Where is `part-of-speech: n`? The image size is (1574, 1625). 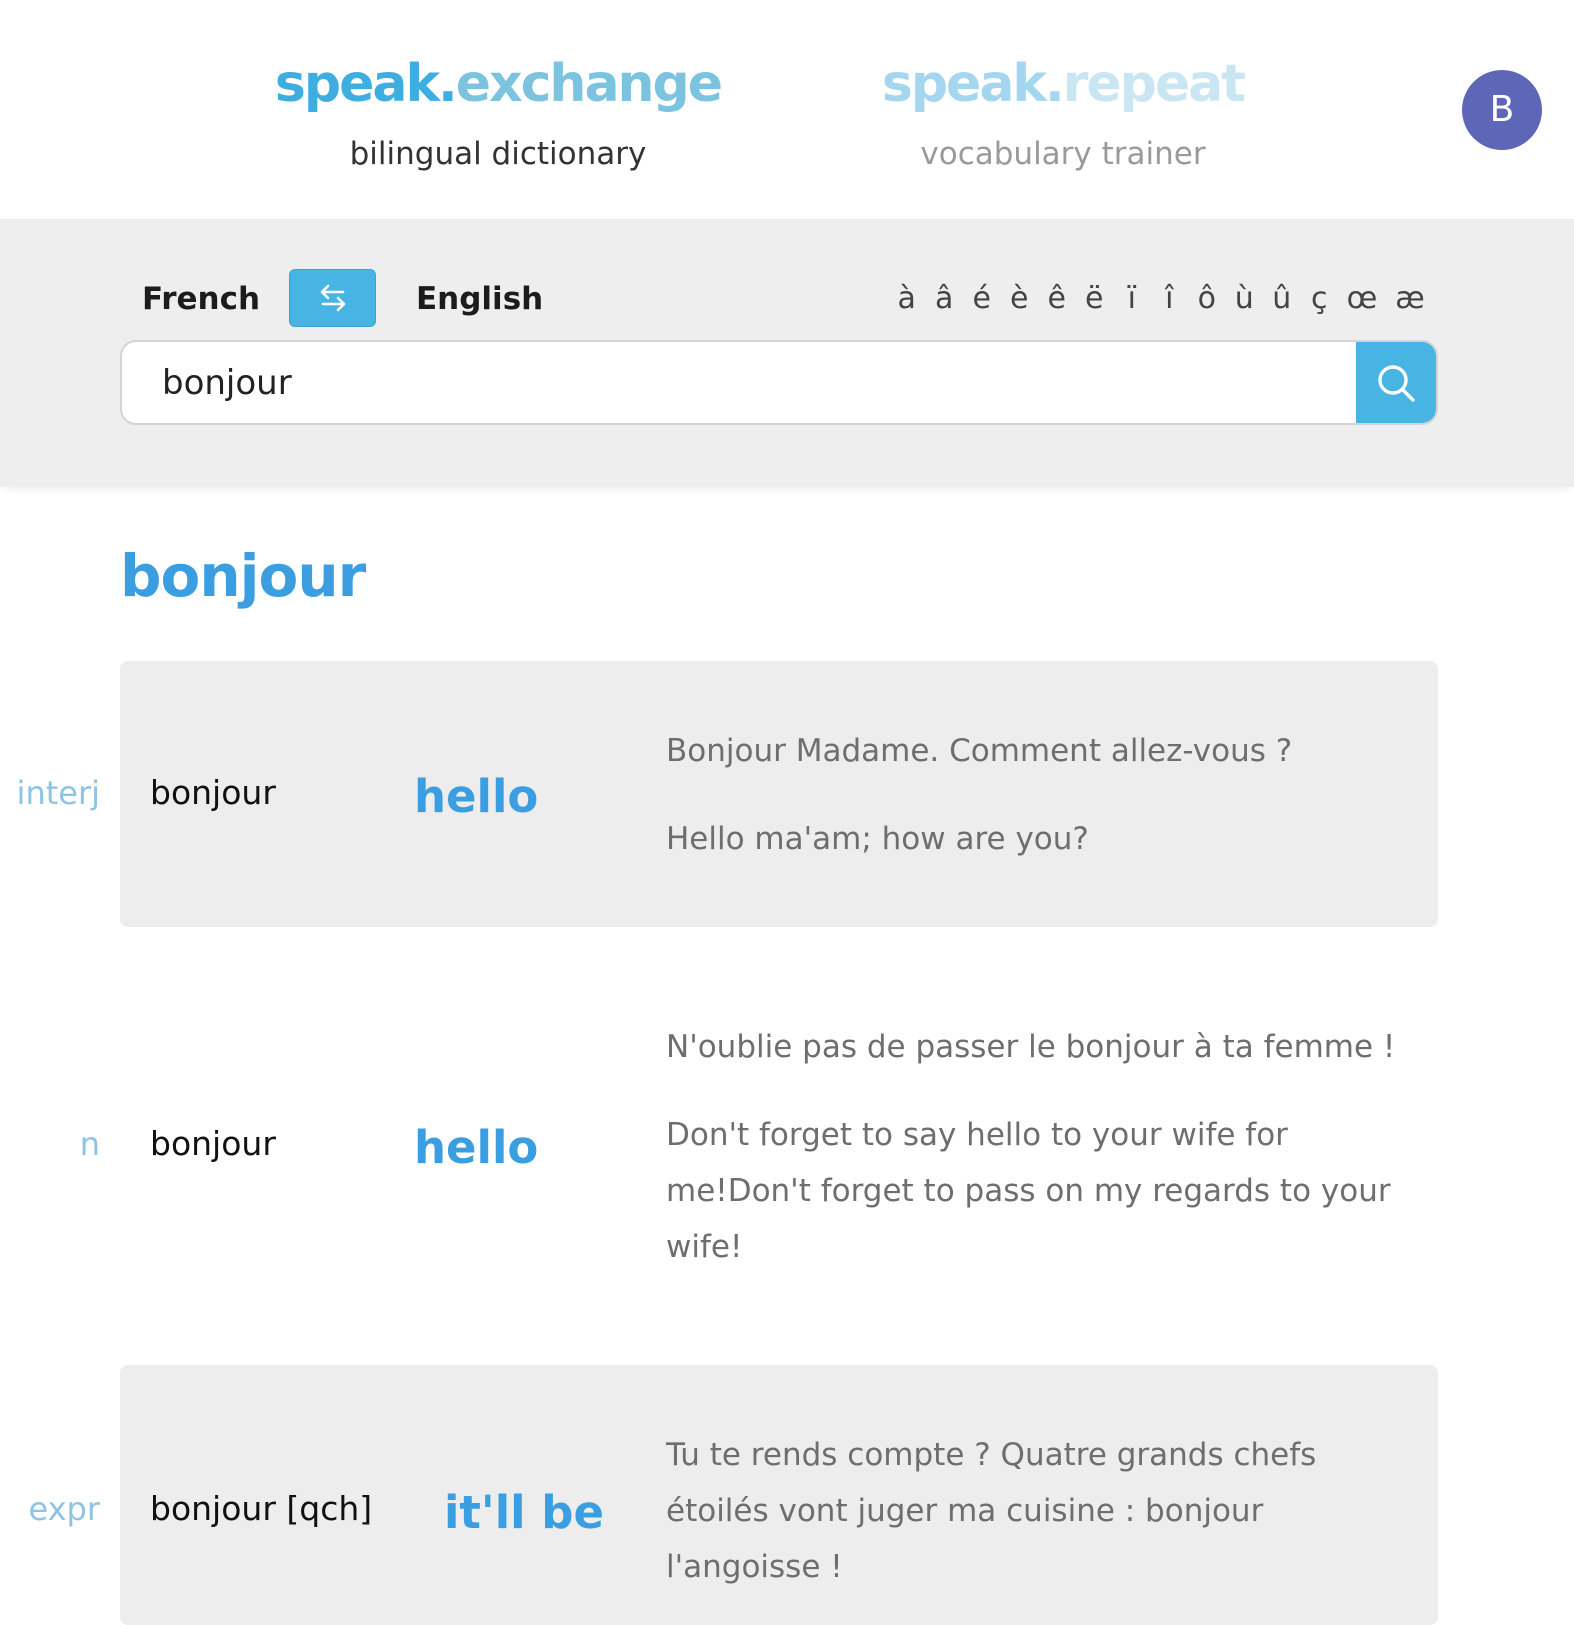
part-of-speech: n is located at coordinates (89, 1144).